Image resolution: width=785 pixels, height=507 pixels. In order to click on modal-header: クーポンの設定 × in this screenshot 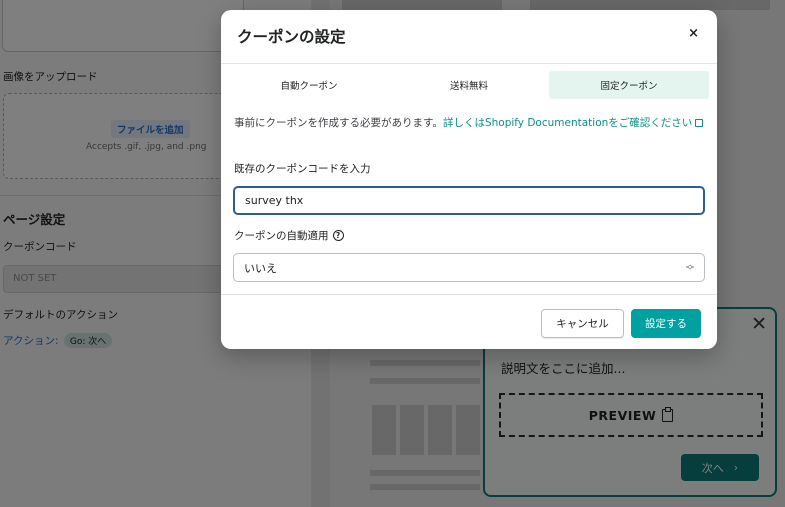, I will do `click(469, 37)`.